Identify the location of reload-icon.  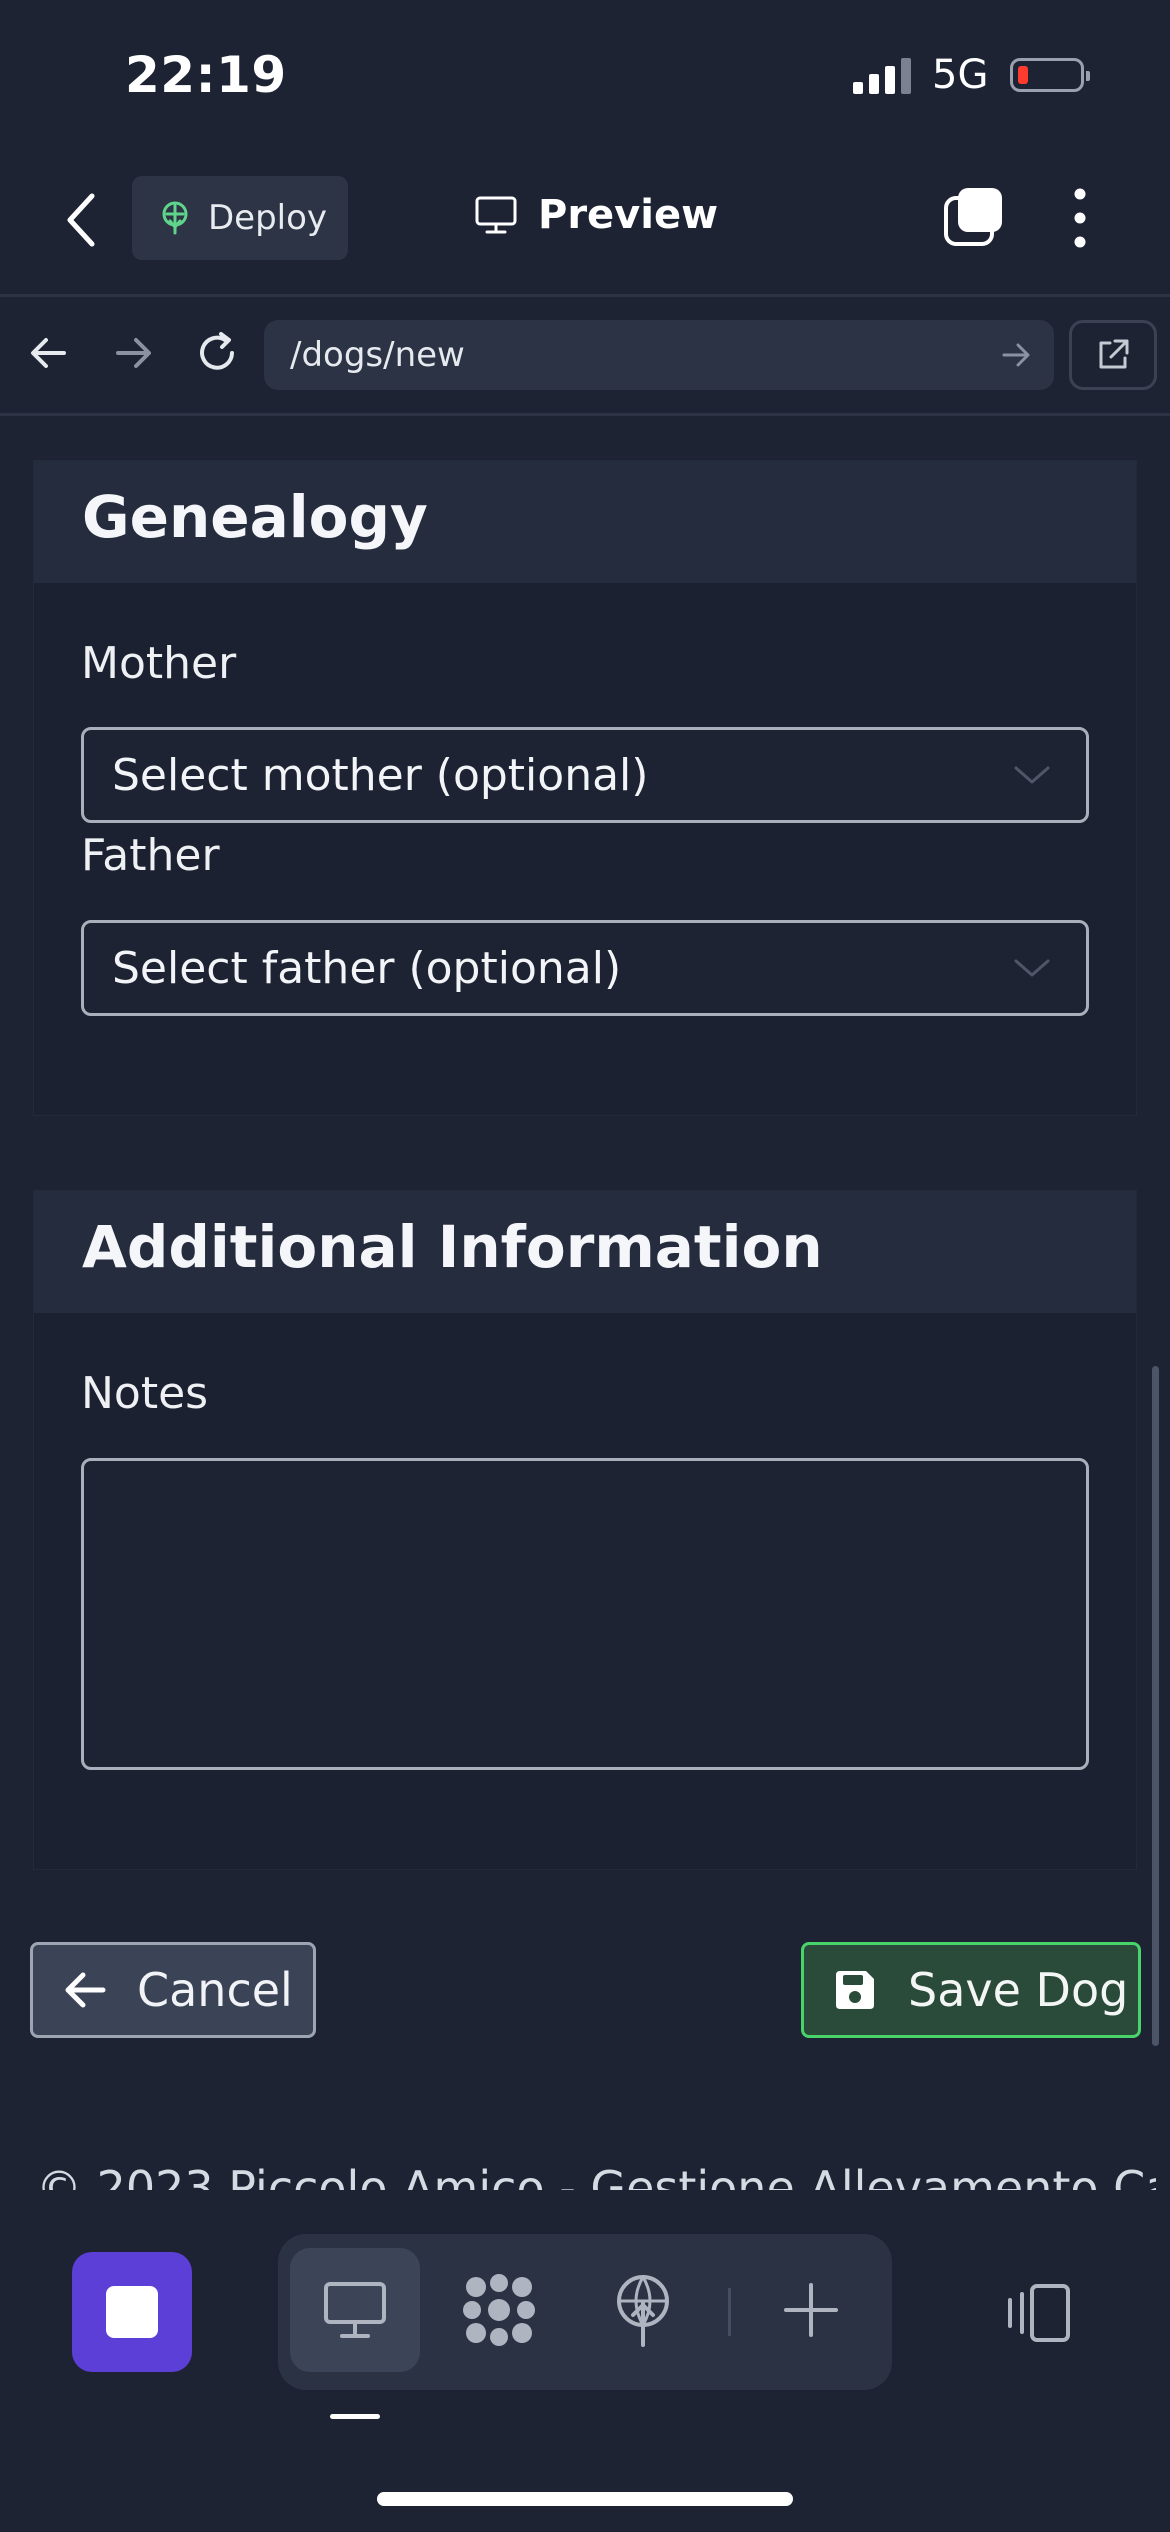
(217, 353).